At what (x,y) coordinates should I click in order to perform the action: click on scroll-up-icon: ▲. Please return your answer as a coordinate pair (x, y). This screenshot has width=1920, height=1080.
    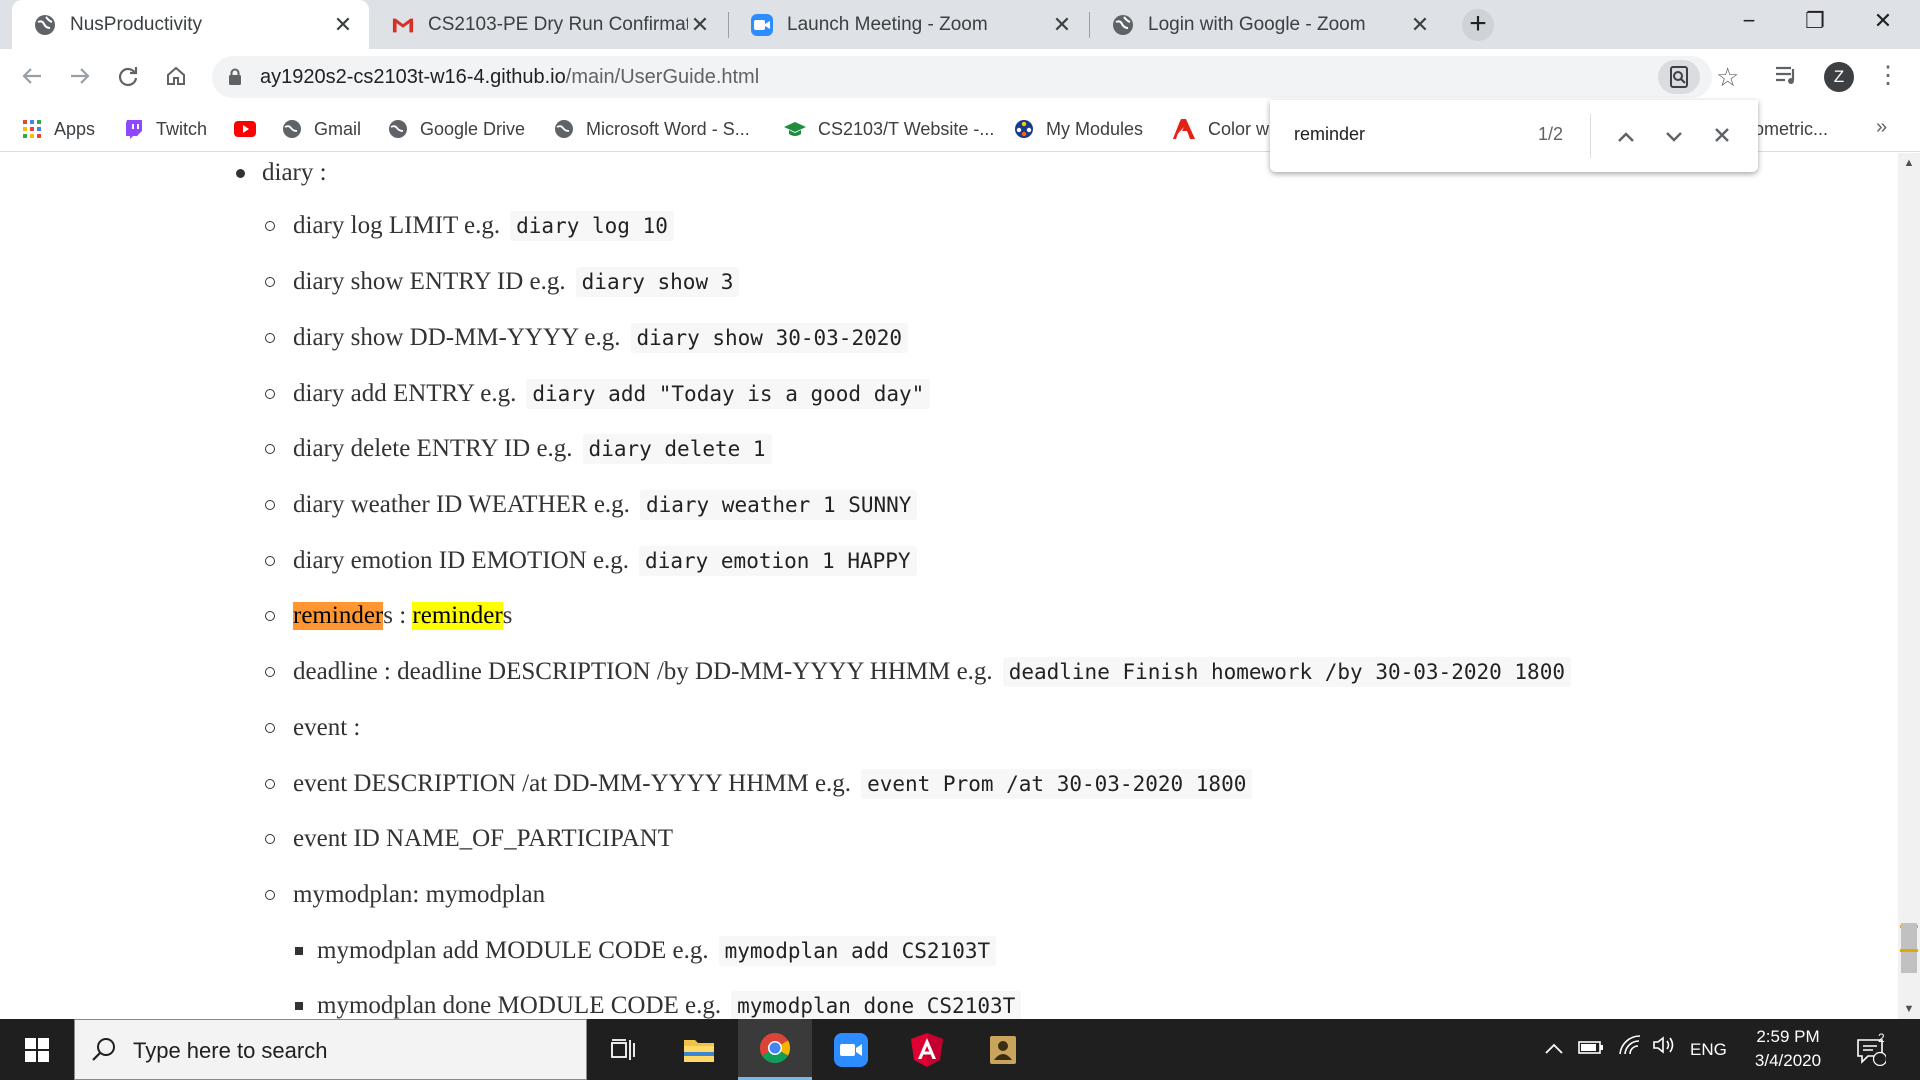
    Looking at the image, I should click on (1909, 163).